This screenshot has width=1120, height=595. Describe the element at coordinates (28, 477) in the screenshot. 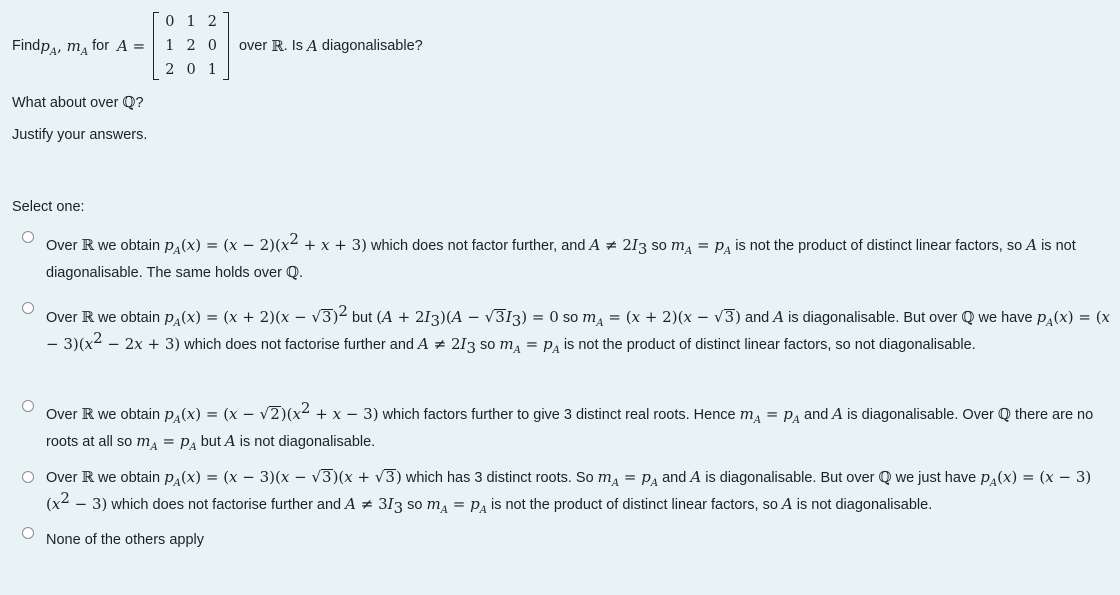

I see `radio-option-d` at that location.